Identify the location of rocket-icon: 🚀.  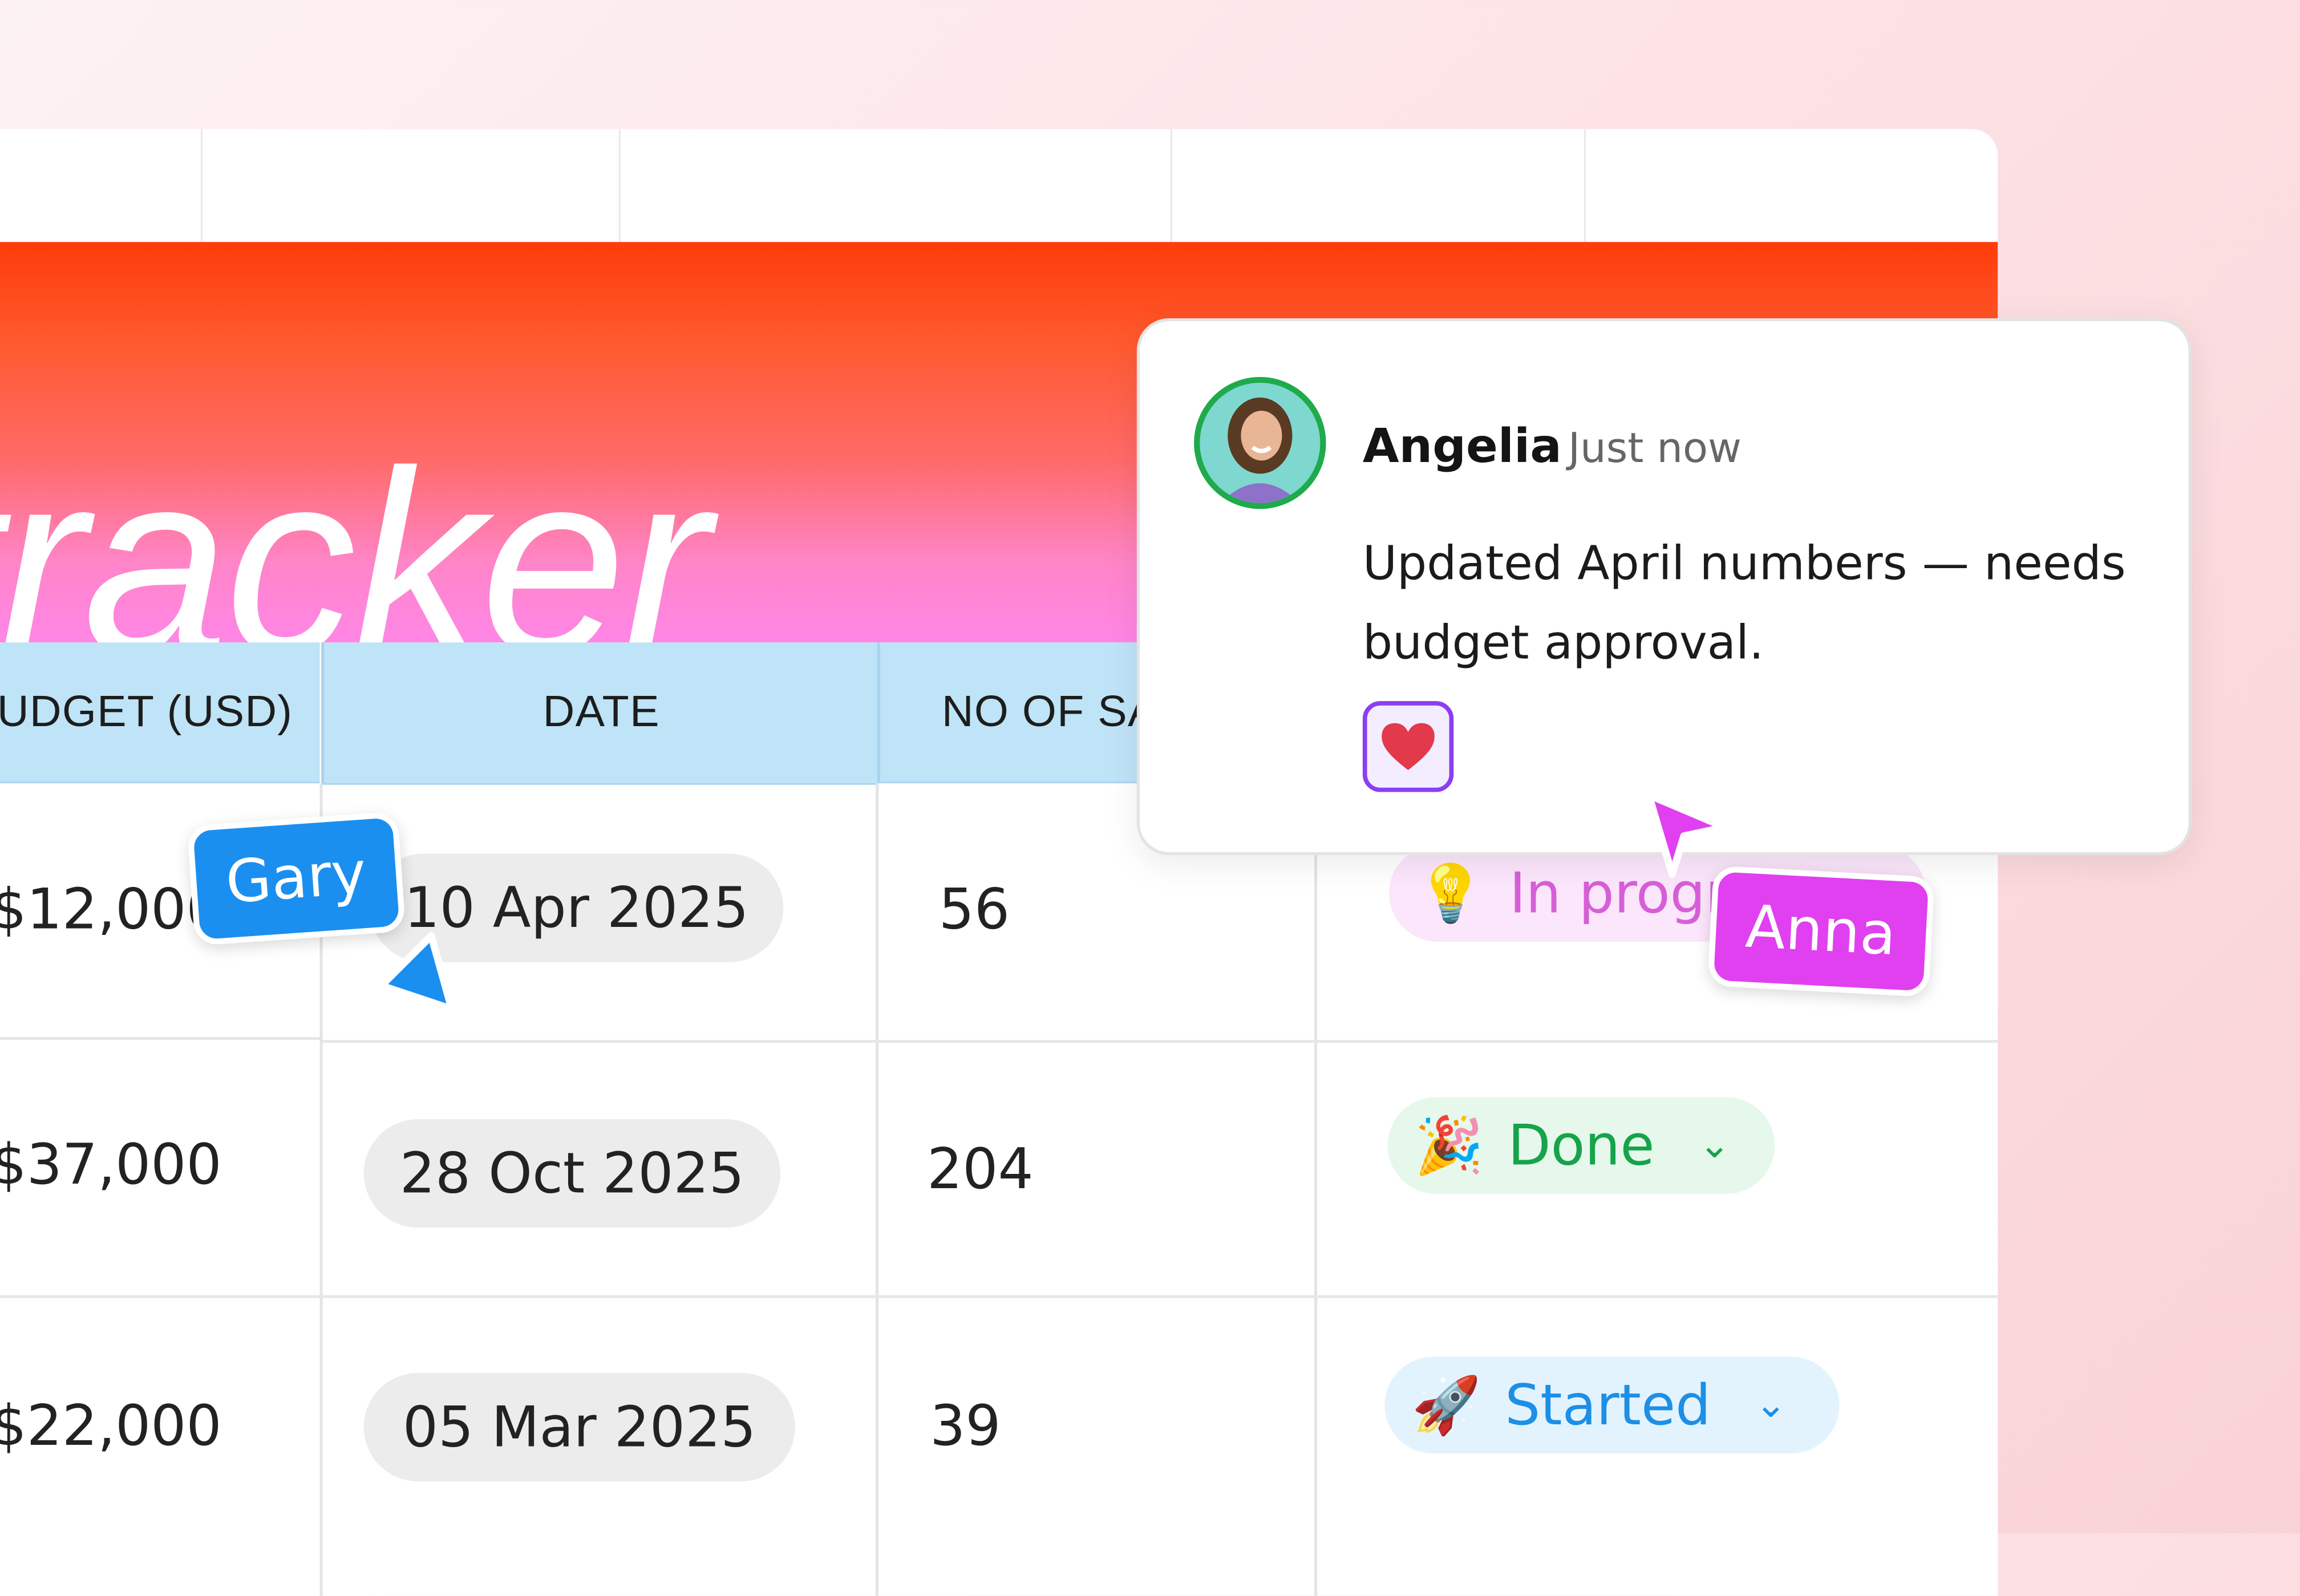
(1446, 1405).